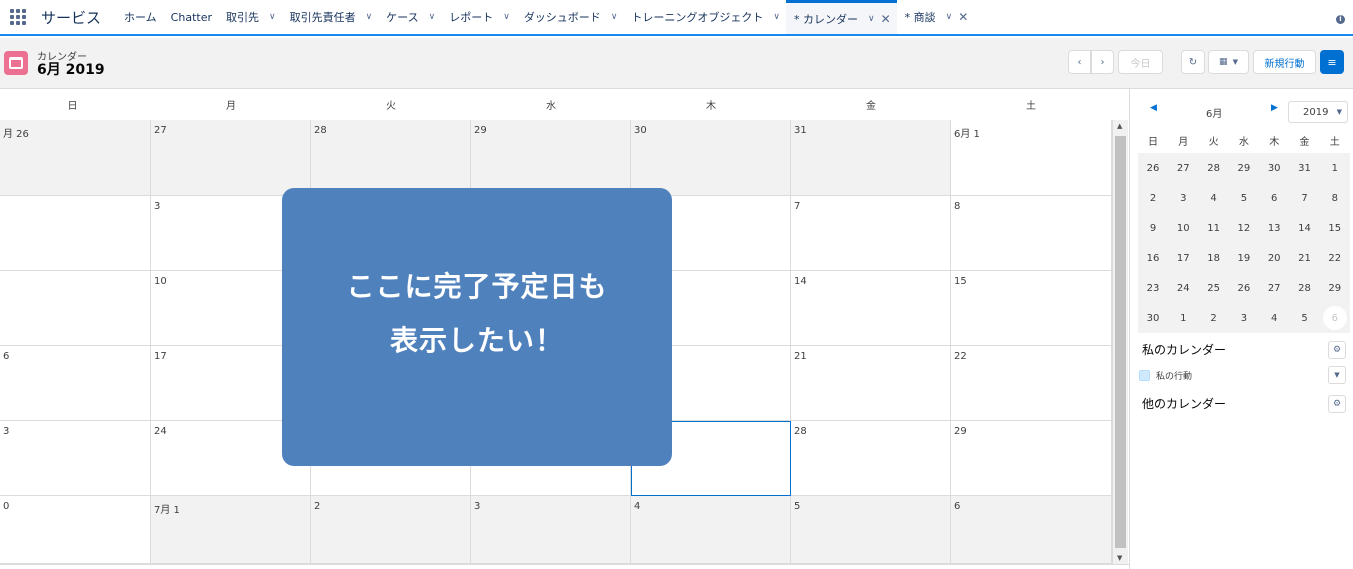 This screenshot has width=1353, height=569. I want to click on mini-day: 18, so click(1214, 258).